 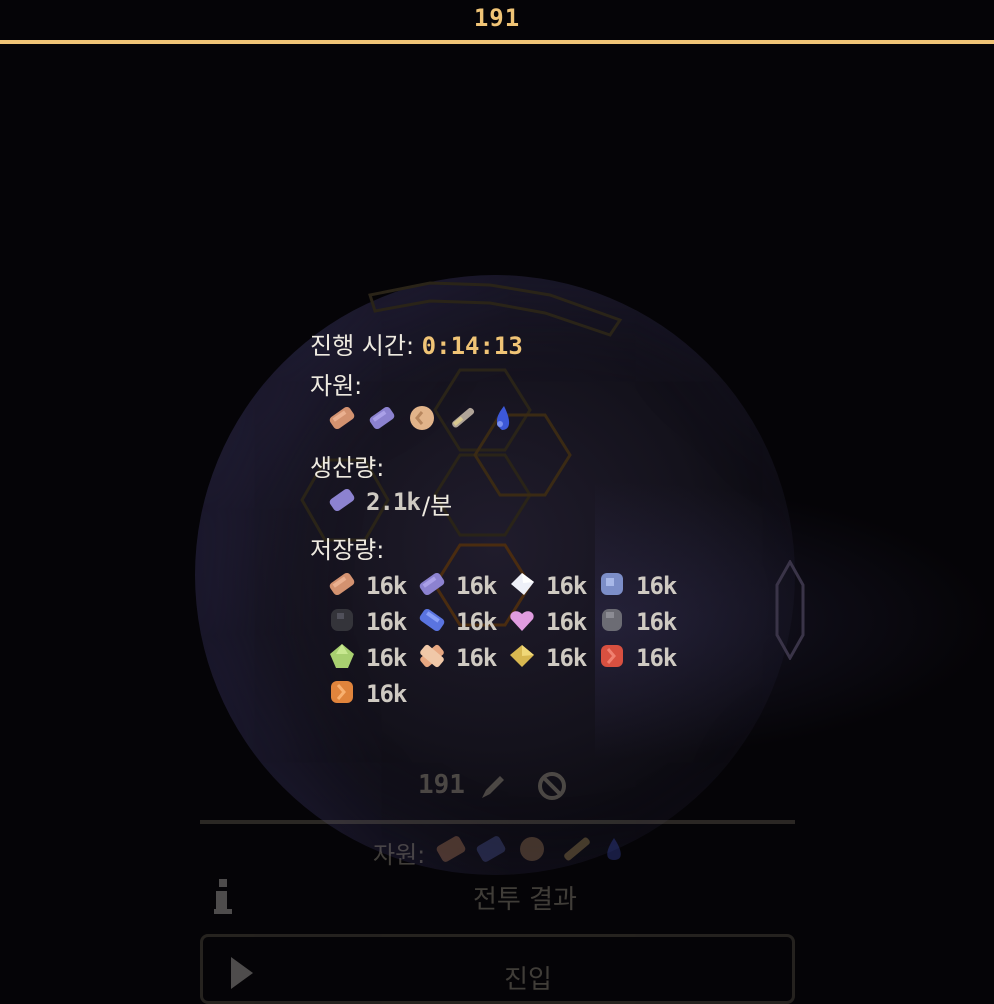 What do you see at coordinates (522, 584) in the screenshot?
I see `white-crystal-icon` at bounding box center [522, 584].